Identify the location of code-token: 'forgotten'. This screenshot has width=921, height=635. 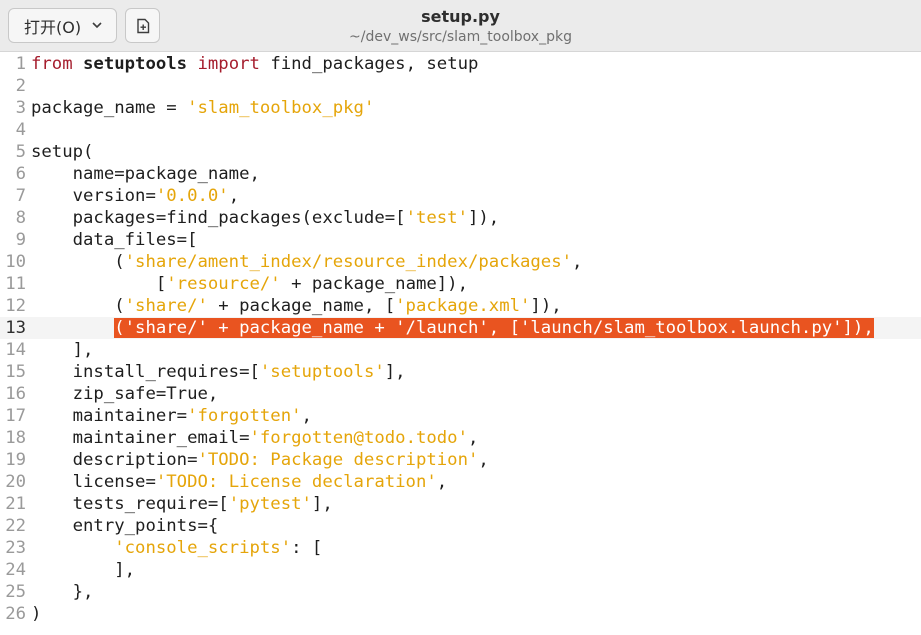
(244, 416).